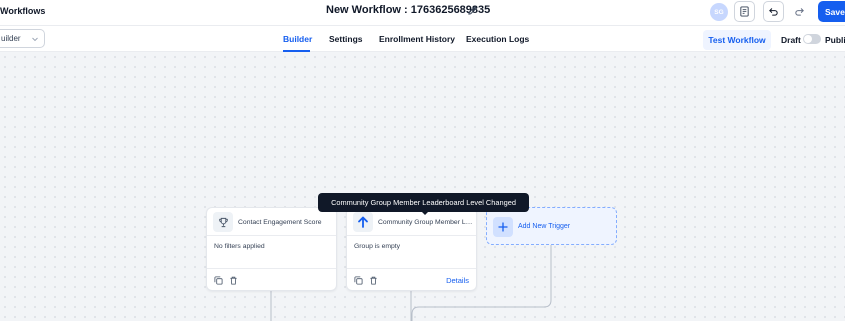 The width and height of the screenshot is (845, 321). I want to click on card-header: Contact Engagement Score, so click(271, 222).